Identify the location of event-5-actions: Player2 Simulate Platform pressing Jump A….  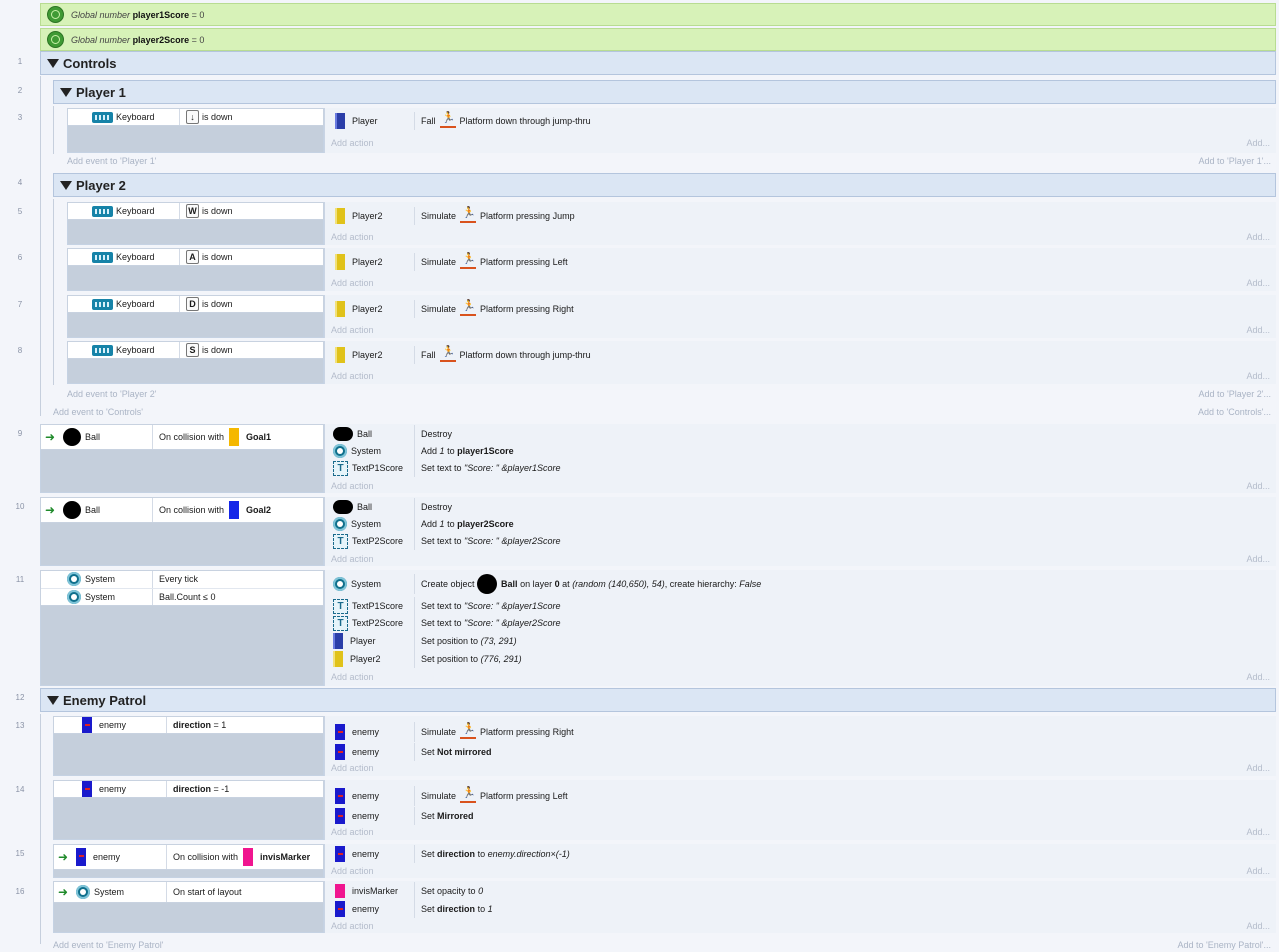
(800, 223).